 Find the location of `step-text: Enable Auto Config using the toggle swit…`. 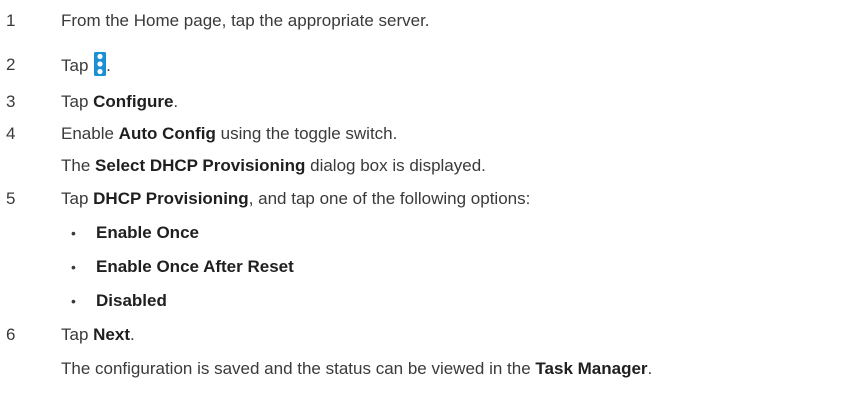

step-text: Enable Auto Config using the toggle swit… is located at coordinates (229, 134).